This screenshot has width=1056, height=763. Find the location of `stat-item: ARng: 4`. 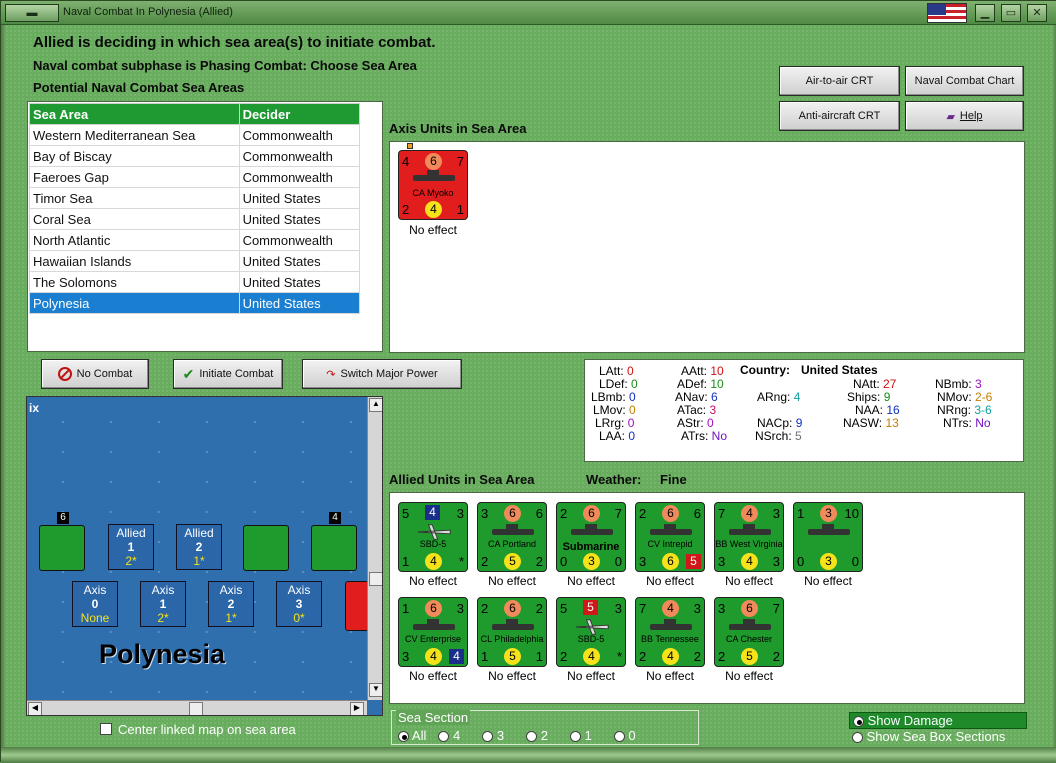

stat-item: ARng: 4 is located at coordinates (779, 397).